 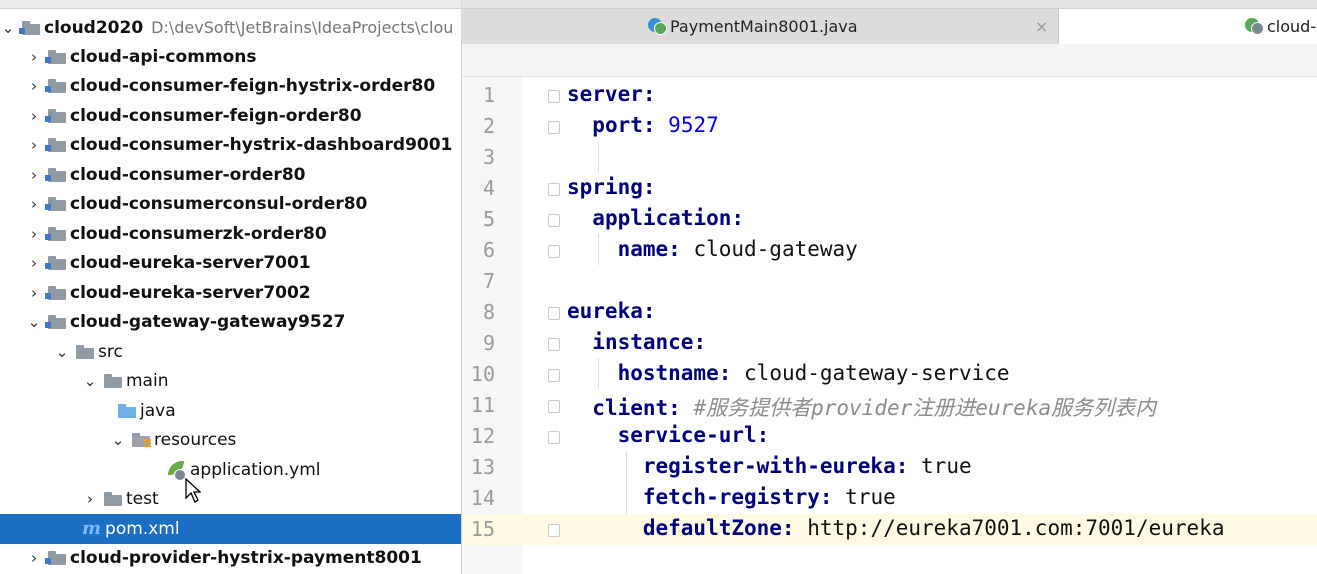 What do you see at coordinates (230, 529) in the screenshot?
I see `tree-file-pom-xml: m pom.xml` at bounding box center [230, 529].